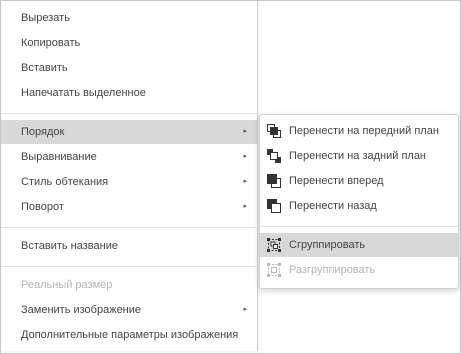  What do you see at coordinates (67, 285) in the screenshot?
I see `menu-item-label: Реальный размер` at bounding box center [67, 285].